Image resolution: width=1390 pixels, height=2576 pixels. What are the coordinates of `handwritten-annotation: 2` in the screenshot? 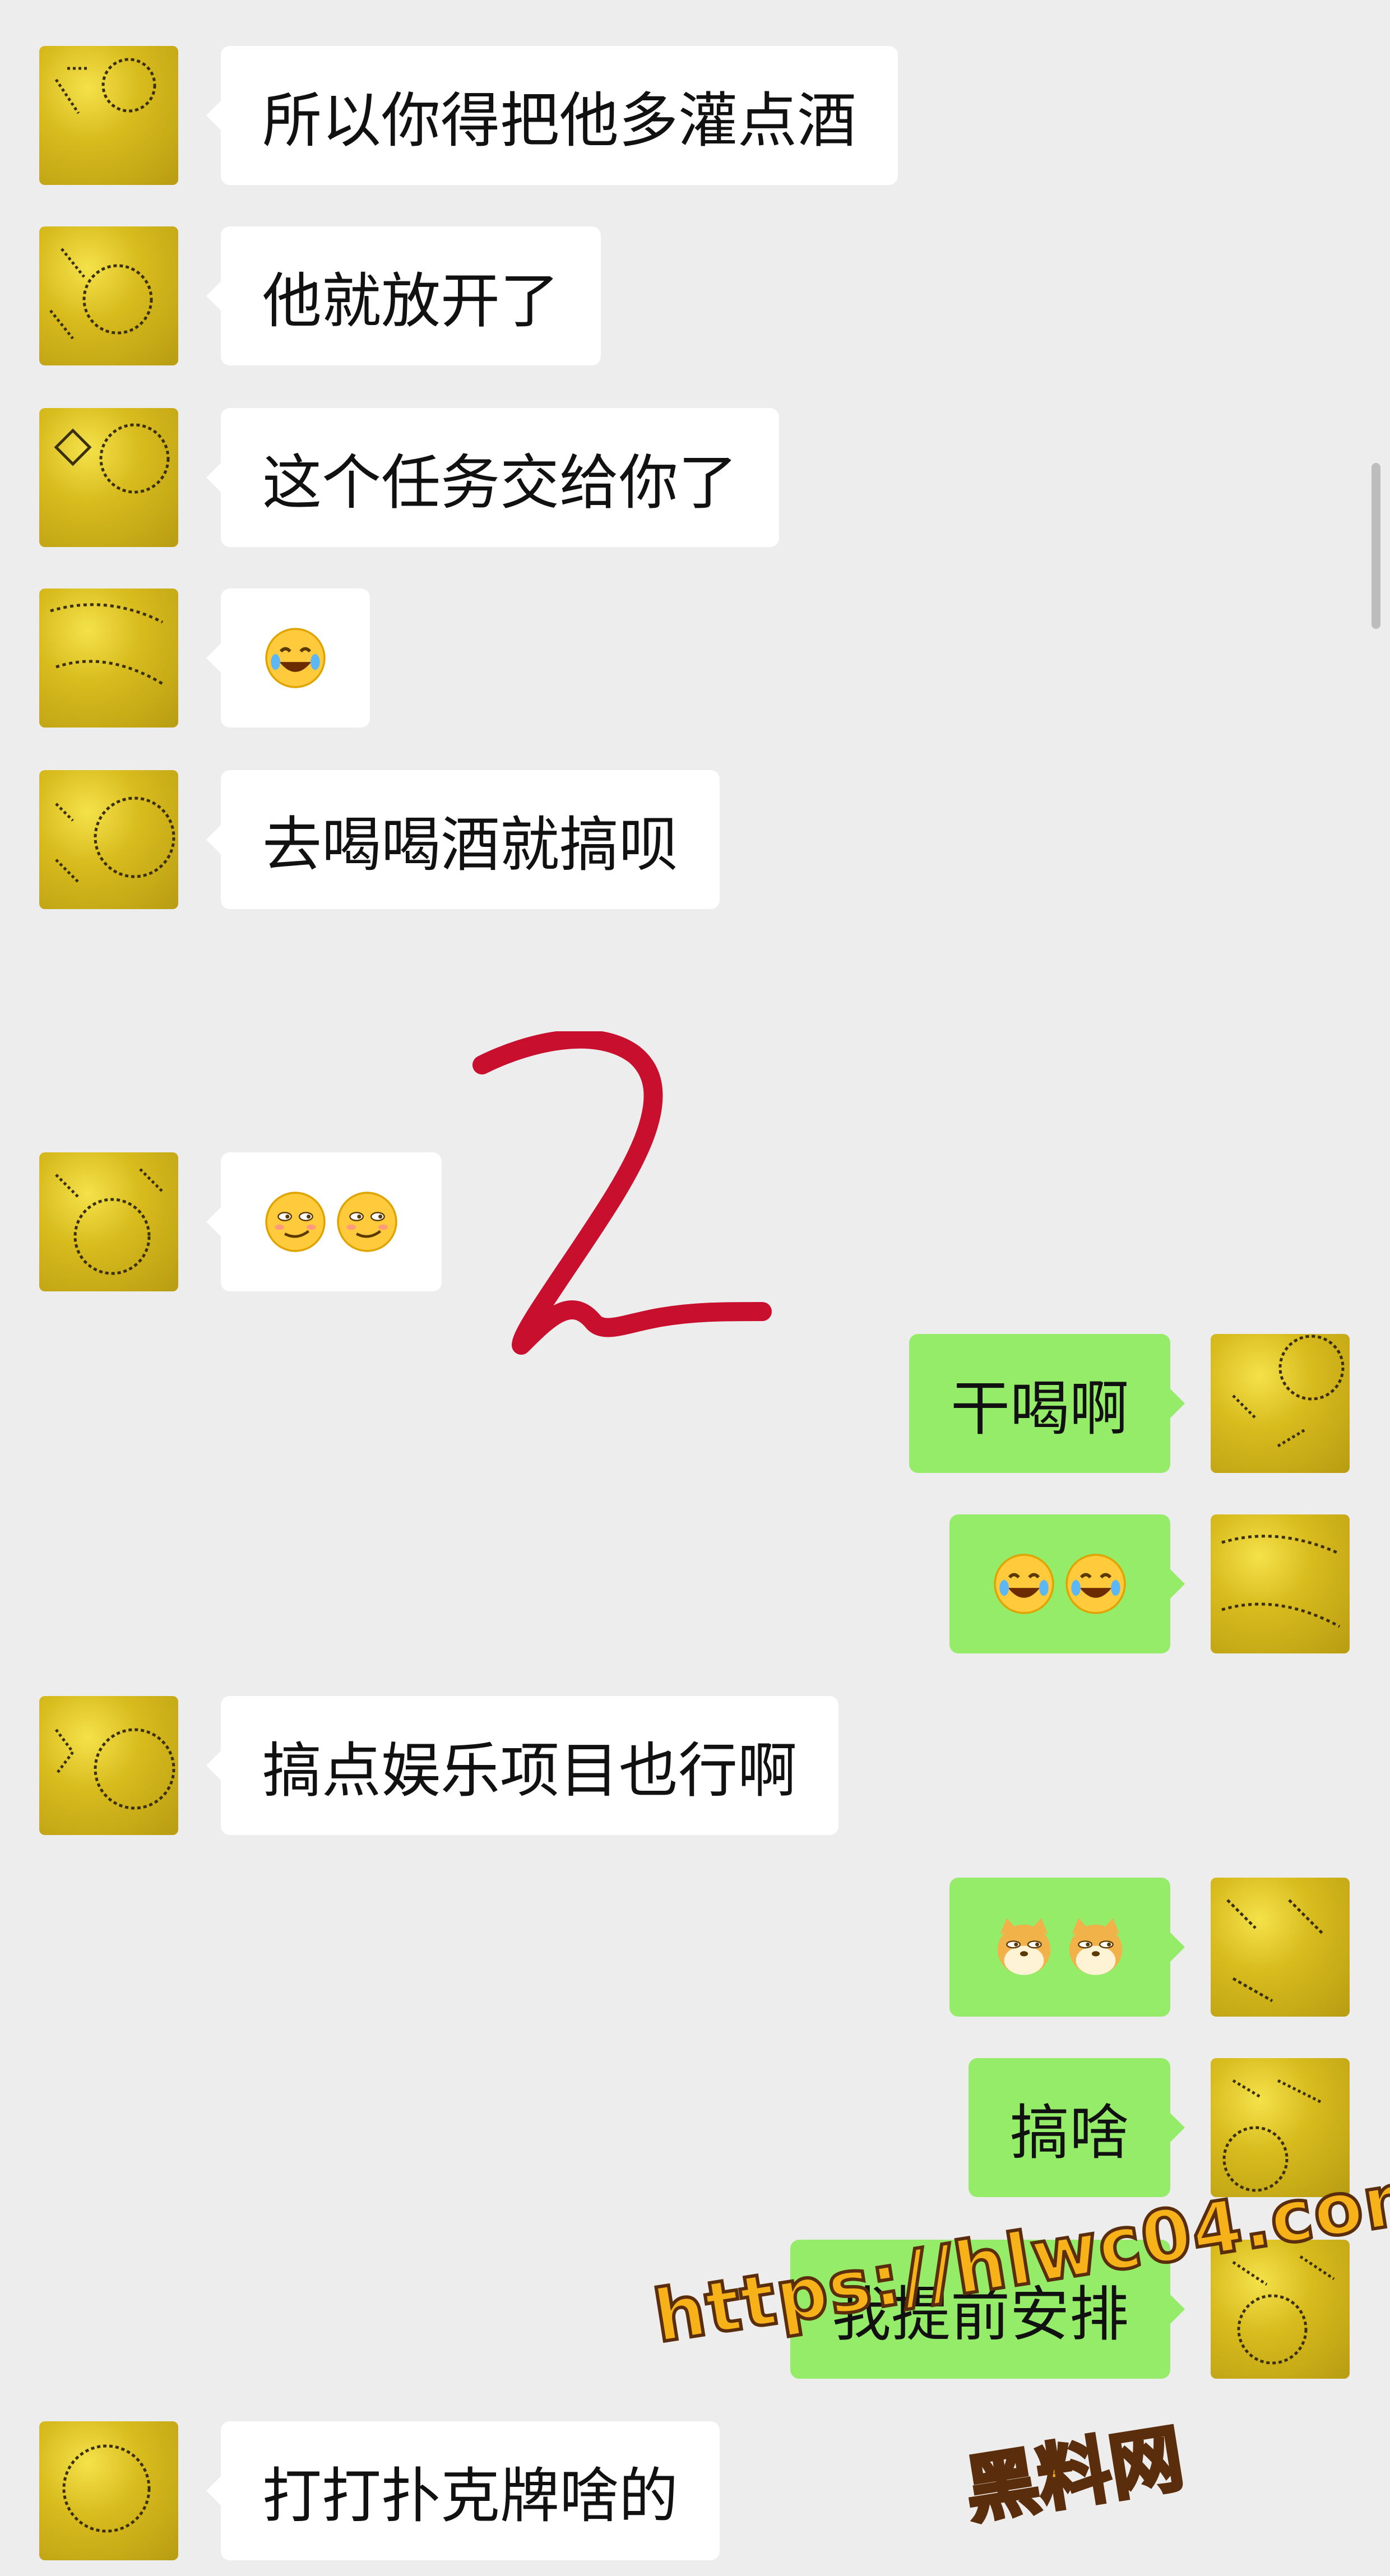 It's located at (622, 1193).